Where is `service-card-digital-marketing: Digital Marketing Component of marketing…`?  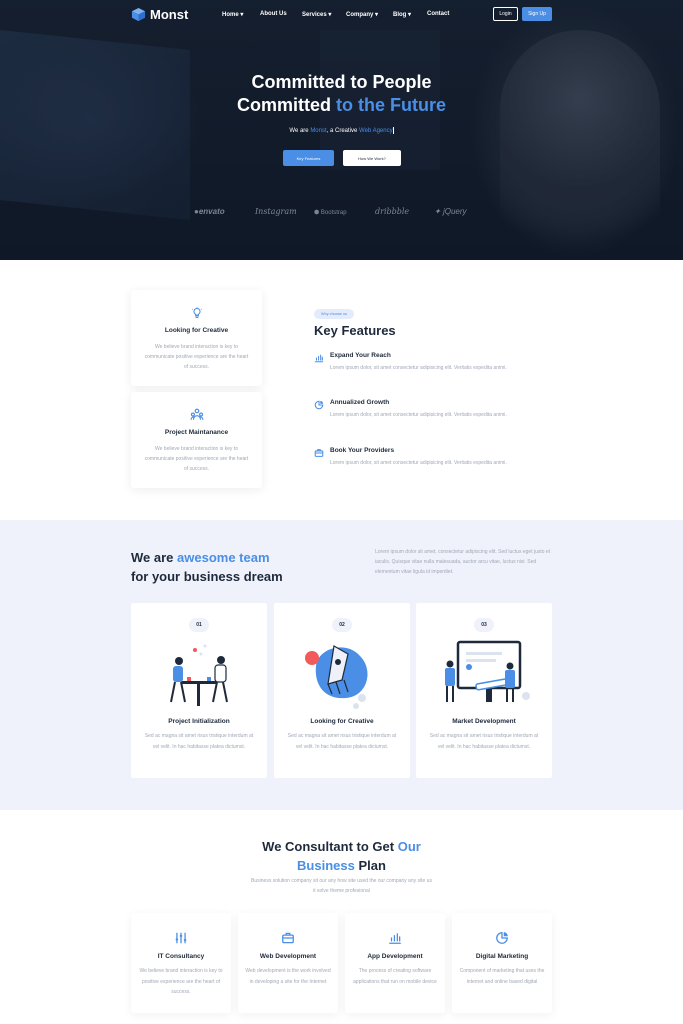
service-card-digital-marketing: Digital Marketing Component of marketing… is located at coordinates (502, 963).